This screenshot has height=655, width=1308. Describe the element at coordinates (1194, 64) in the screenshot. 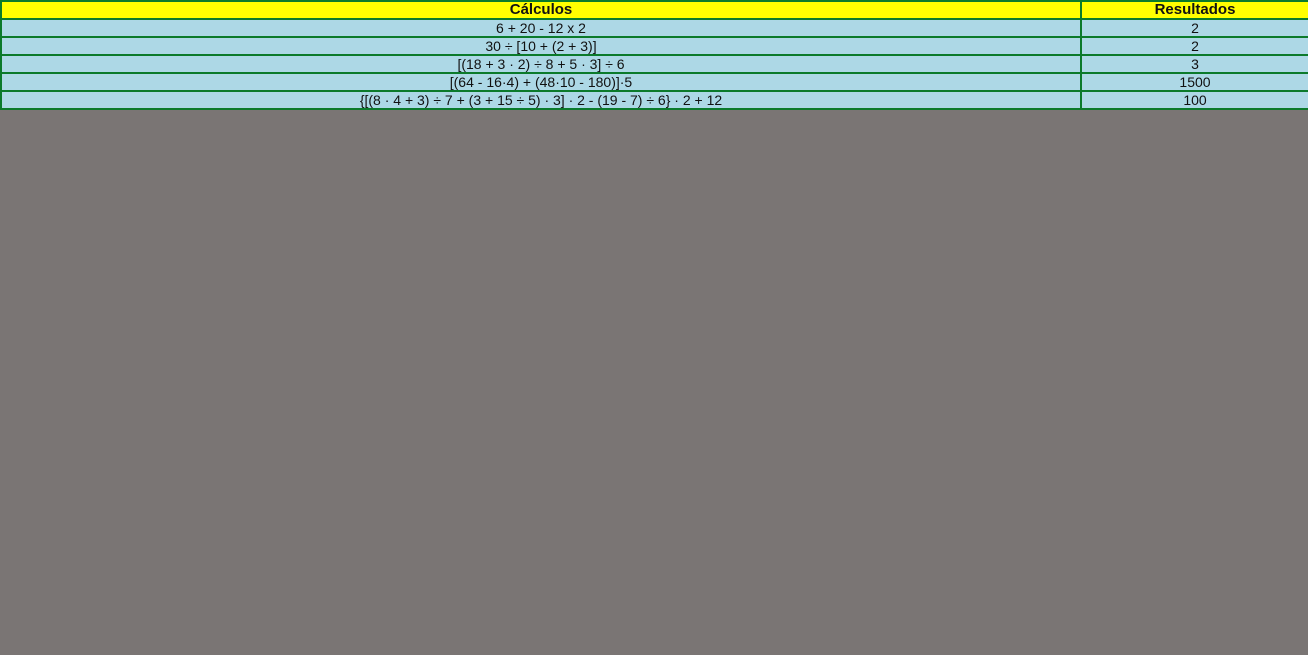

I see `resultado-cell: 3` at that location.